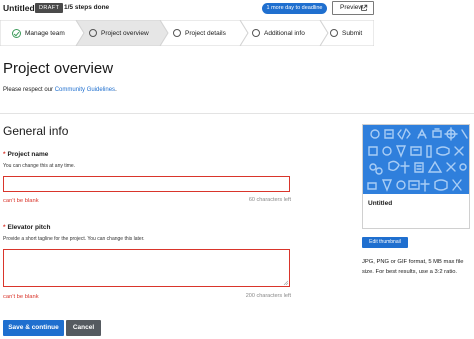  I want to click on thumbnail-title: Untitled, so click(380, 203).